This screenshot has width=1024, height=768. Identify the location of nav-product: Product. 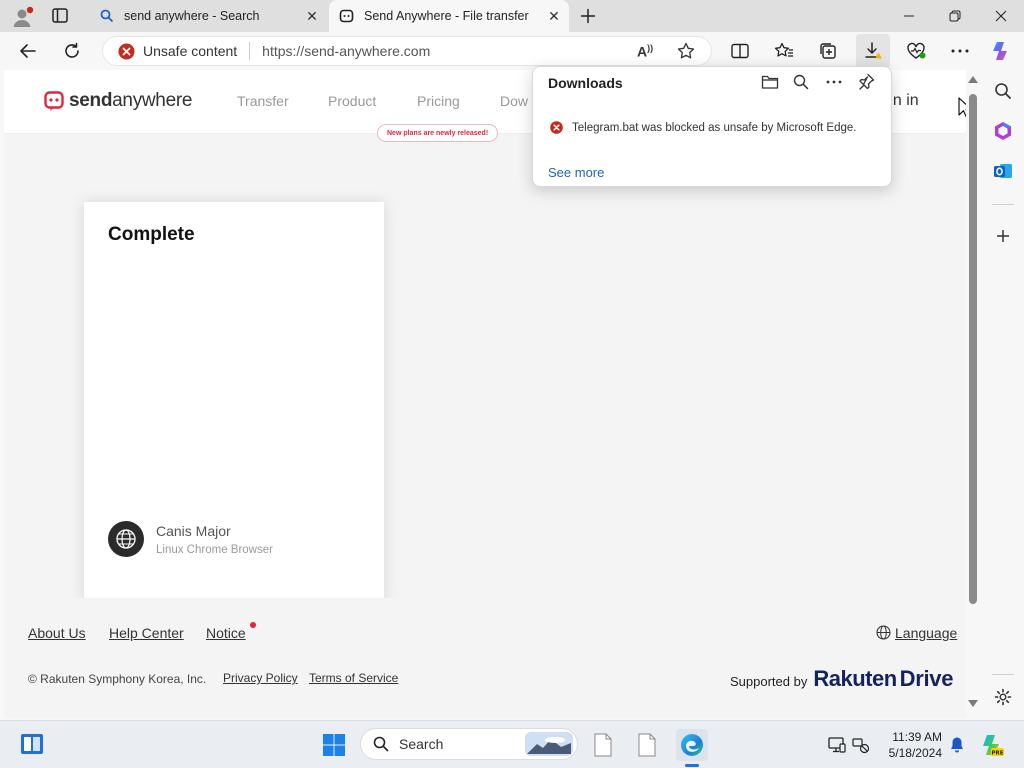
(352, 101).